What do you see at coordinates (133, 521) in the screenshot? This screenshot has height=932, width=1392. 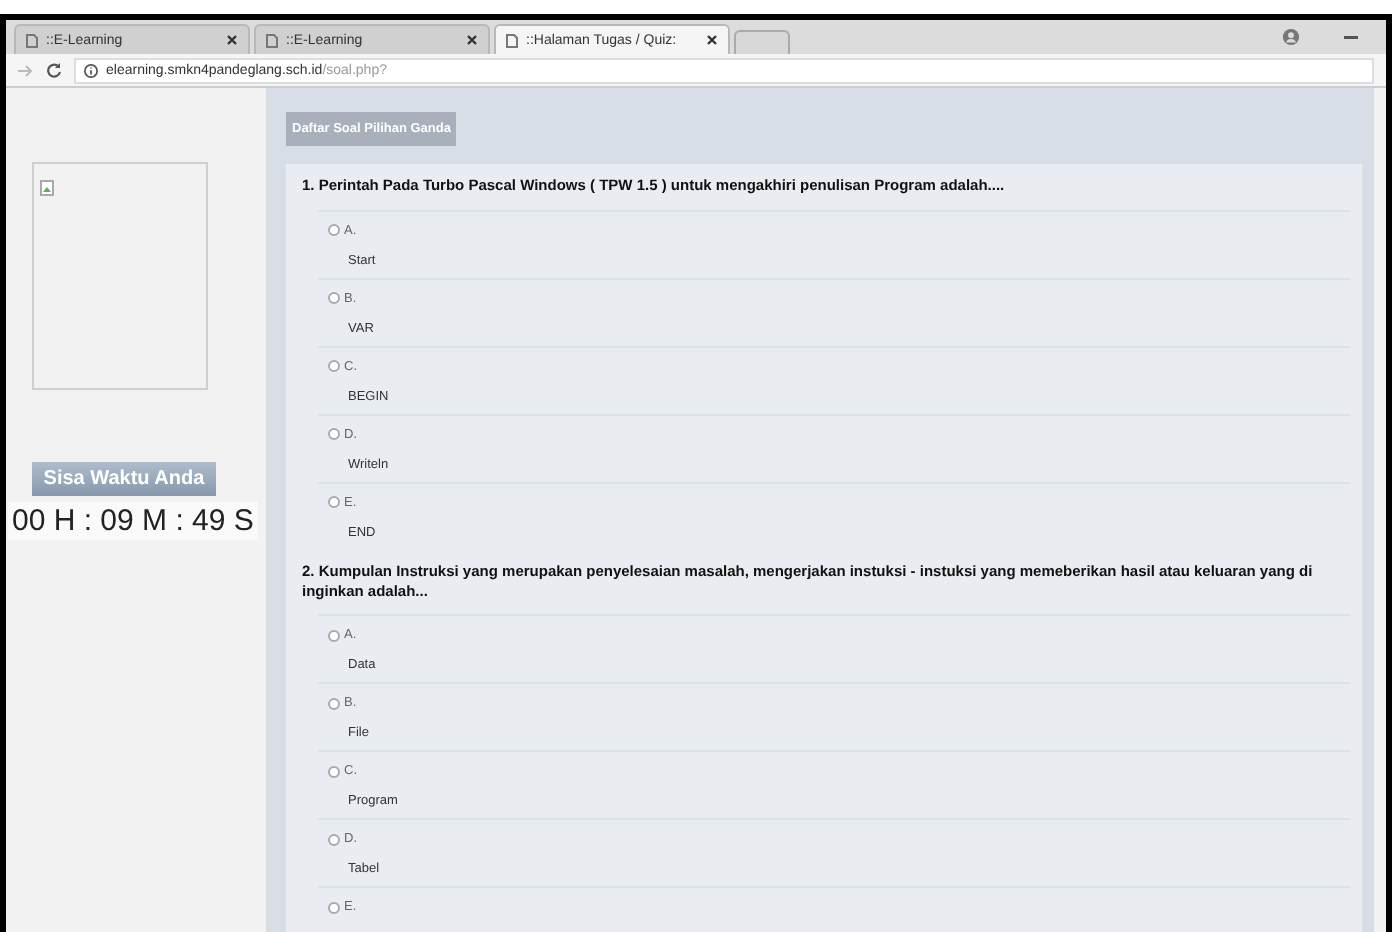 I see `countdown-timer: 00 H : 09 M : 49 S` at bounding box center [133, 521].